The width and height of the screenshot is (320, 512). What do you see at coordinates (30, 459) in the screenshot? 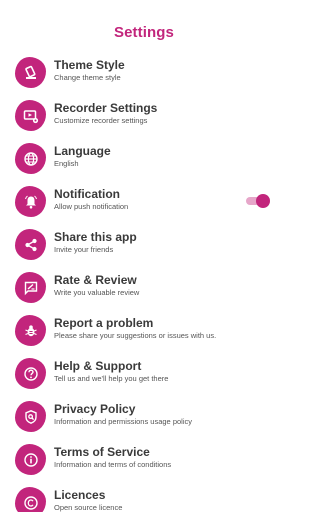
I see `info-icon` at bounding box center [30, 459].